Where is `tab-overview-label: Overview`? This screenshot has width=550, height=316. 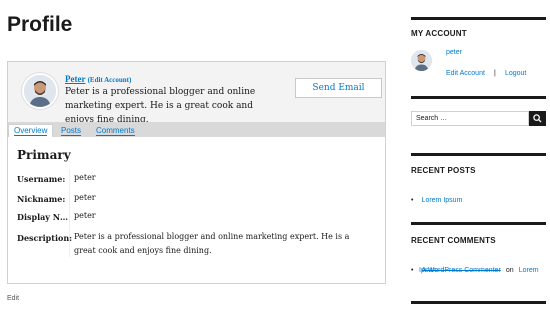 tab-overview-label: Overview is located at coordinates (31, 131).